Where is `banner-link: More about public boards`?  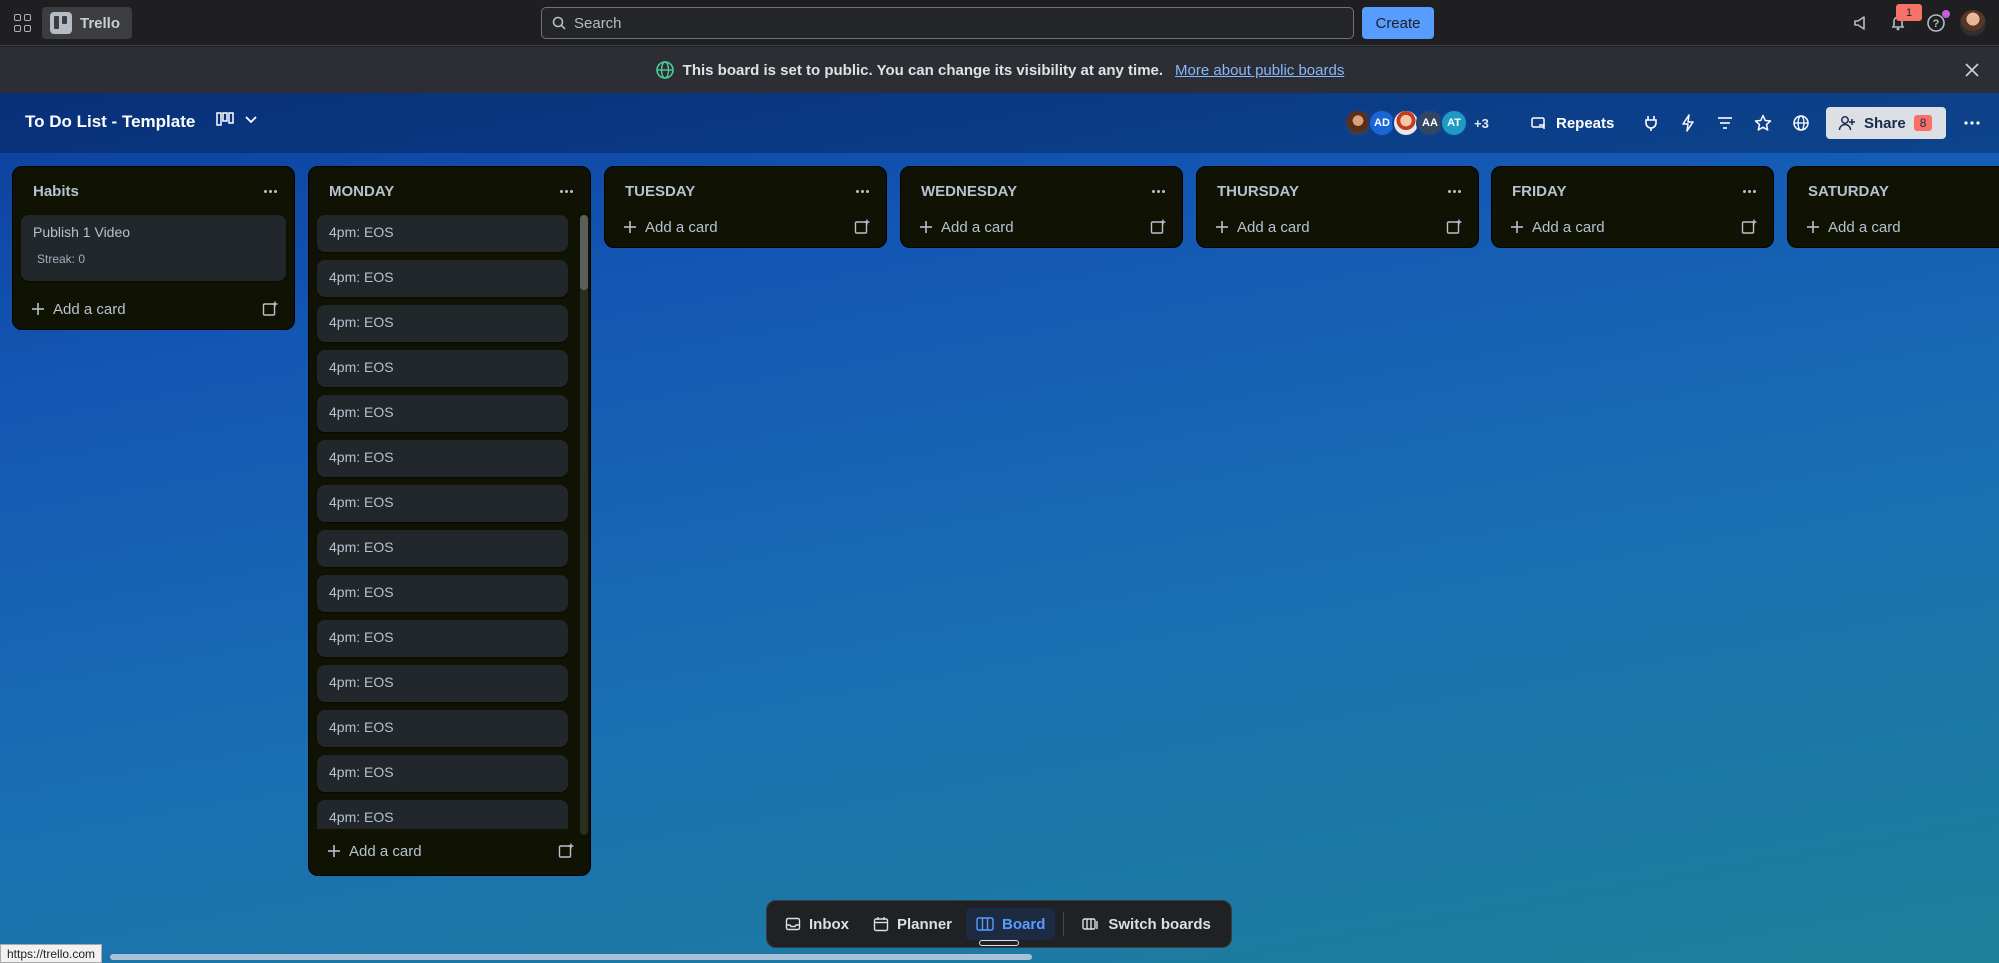 banner-link: More about public boards is located at coordinates (1259, 70).